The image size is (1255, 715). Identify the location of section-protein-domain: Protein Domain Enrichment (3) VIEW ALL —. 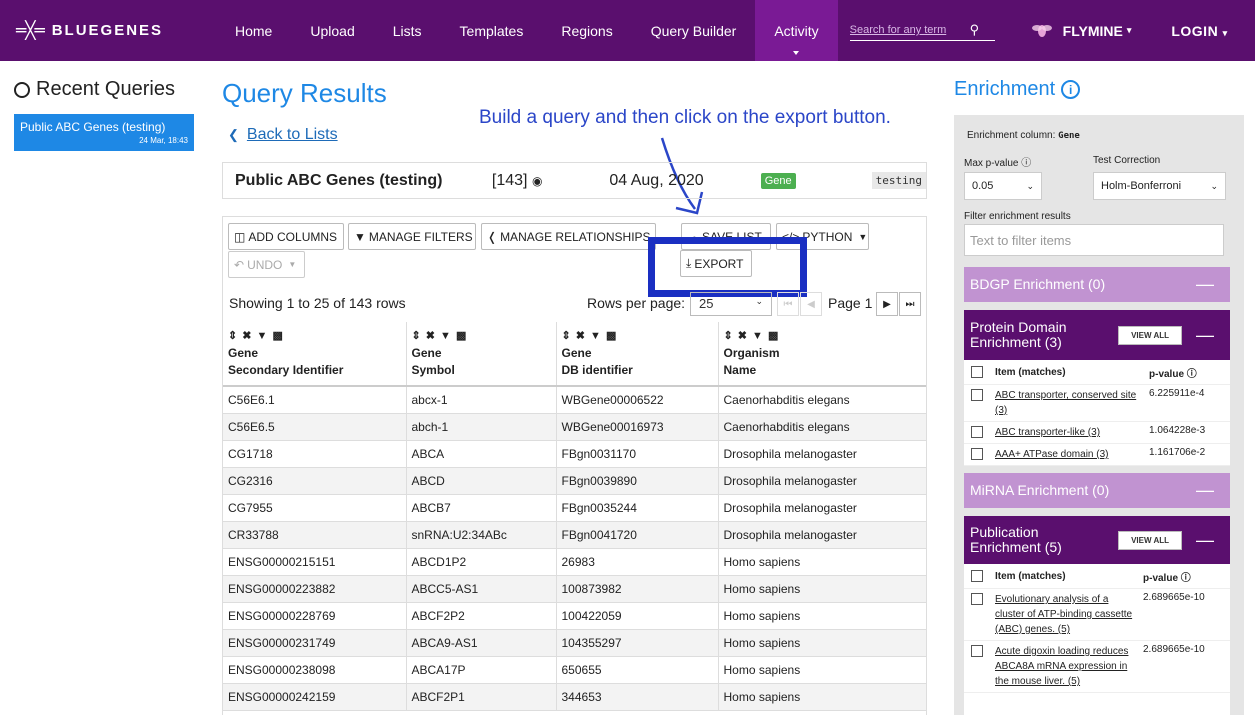
(1097, 335).